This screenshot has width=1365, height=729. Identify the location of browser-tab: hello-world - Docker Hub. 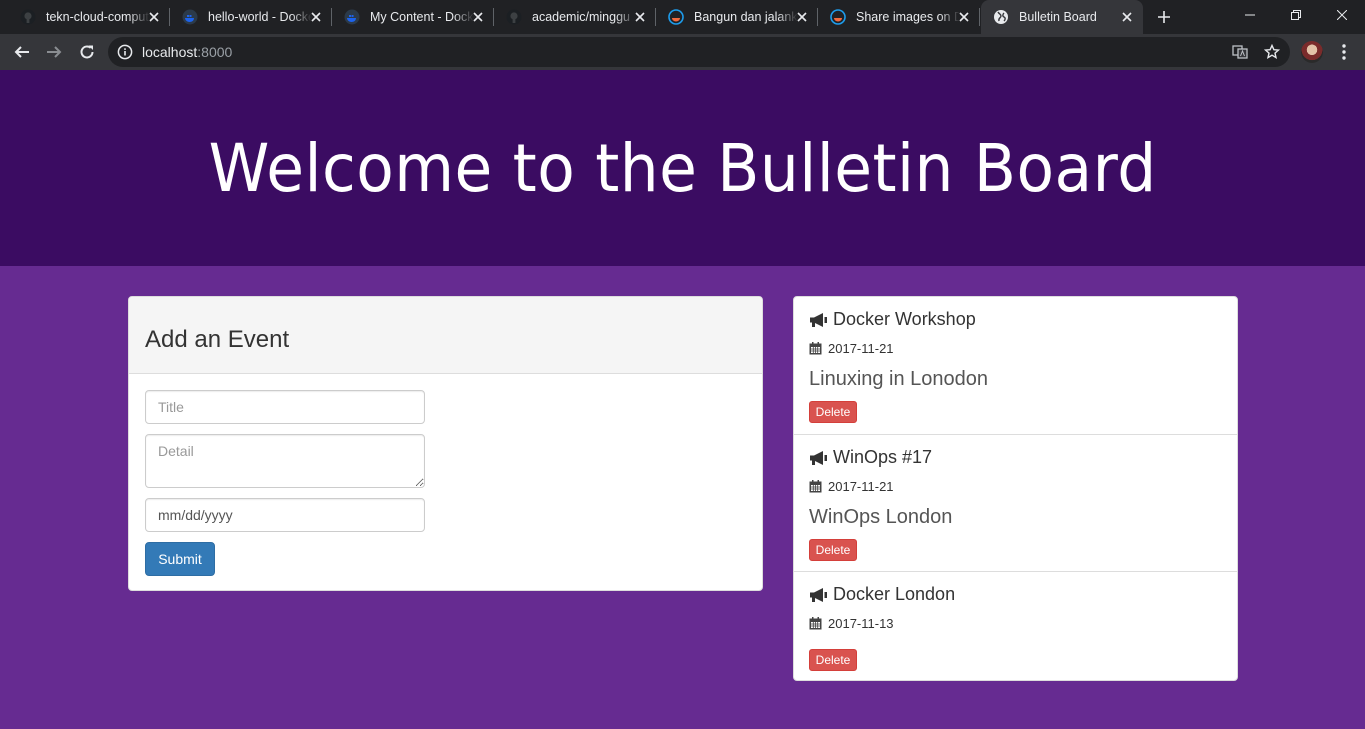
(251, 17).